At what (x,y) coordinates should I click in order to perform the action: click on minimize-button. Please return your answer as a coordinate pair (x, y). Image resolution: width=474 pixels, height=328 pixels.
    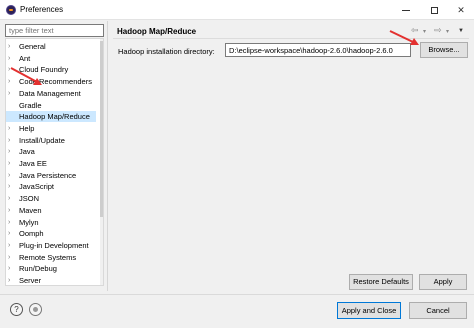
    Looking at the image, I should click on (406, 10).